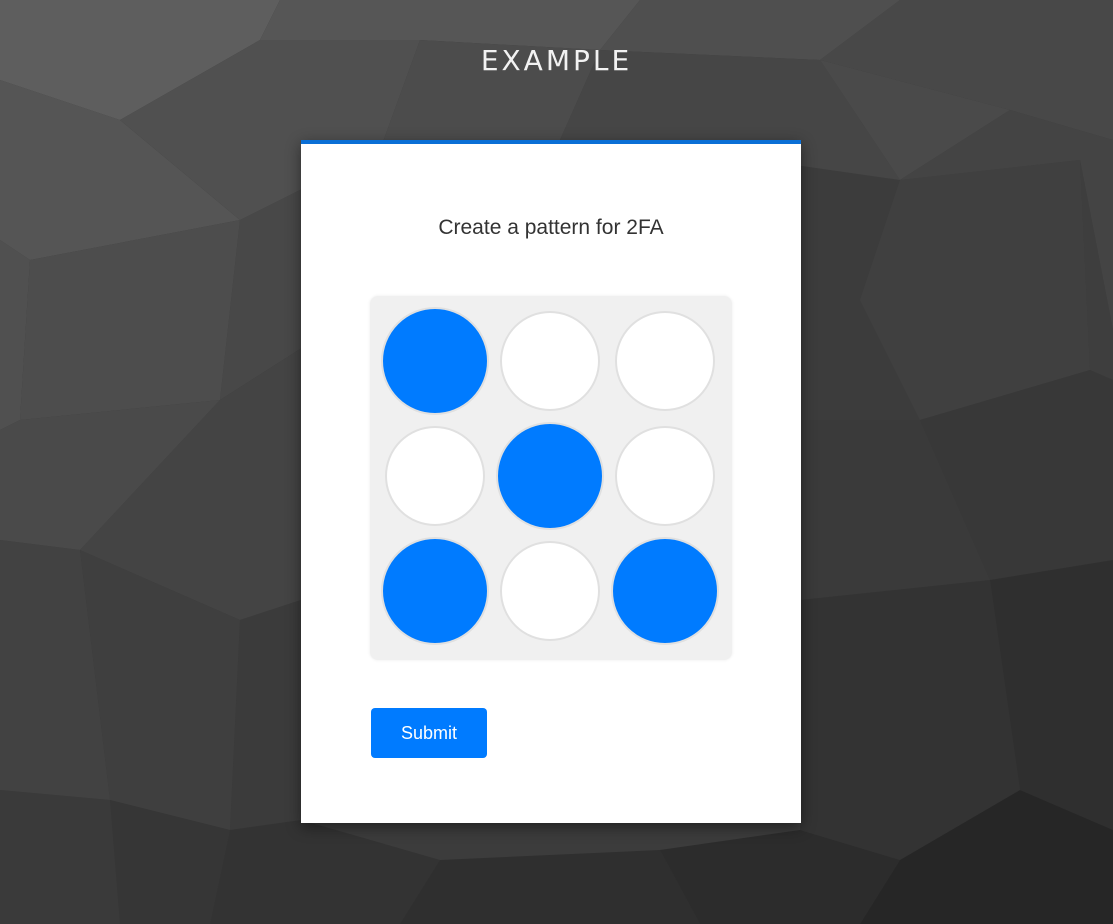 The height and width of the screenshot is (924, 1113). Describe the element at coordinates (665, 361) in the screenshot. I see `pattern-dot-r1-c3` at that location.